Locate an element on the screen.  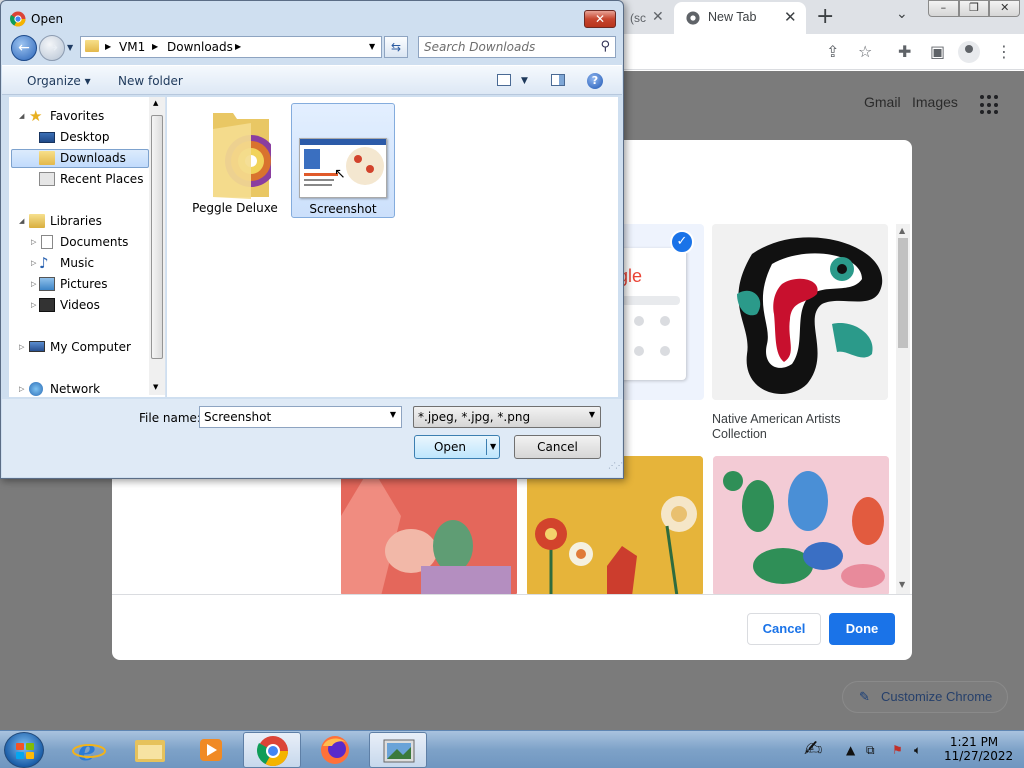
taskbar-explorer is located at coordinates (150, 750).